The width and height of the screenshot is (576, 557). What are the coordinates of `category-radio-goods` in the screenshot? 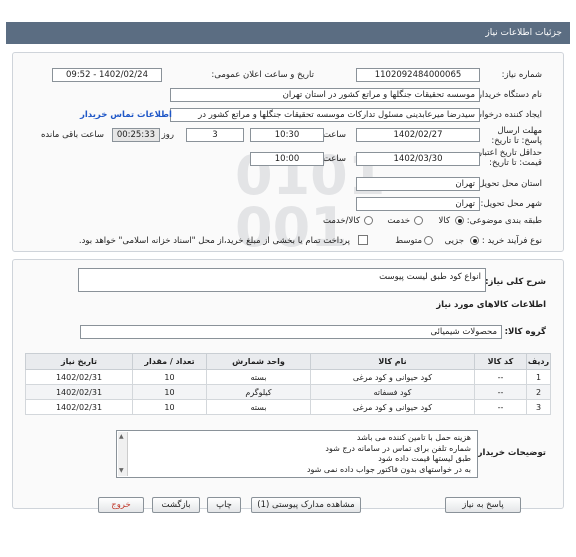 It's located at (459, 220).